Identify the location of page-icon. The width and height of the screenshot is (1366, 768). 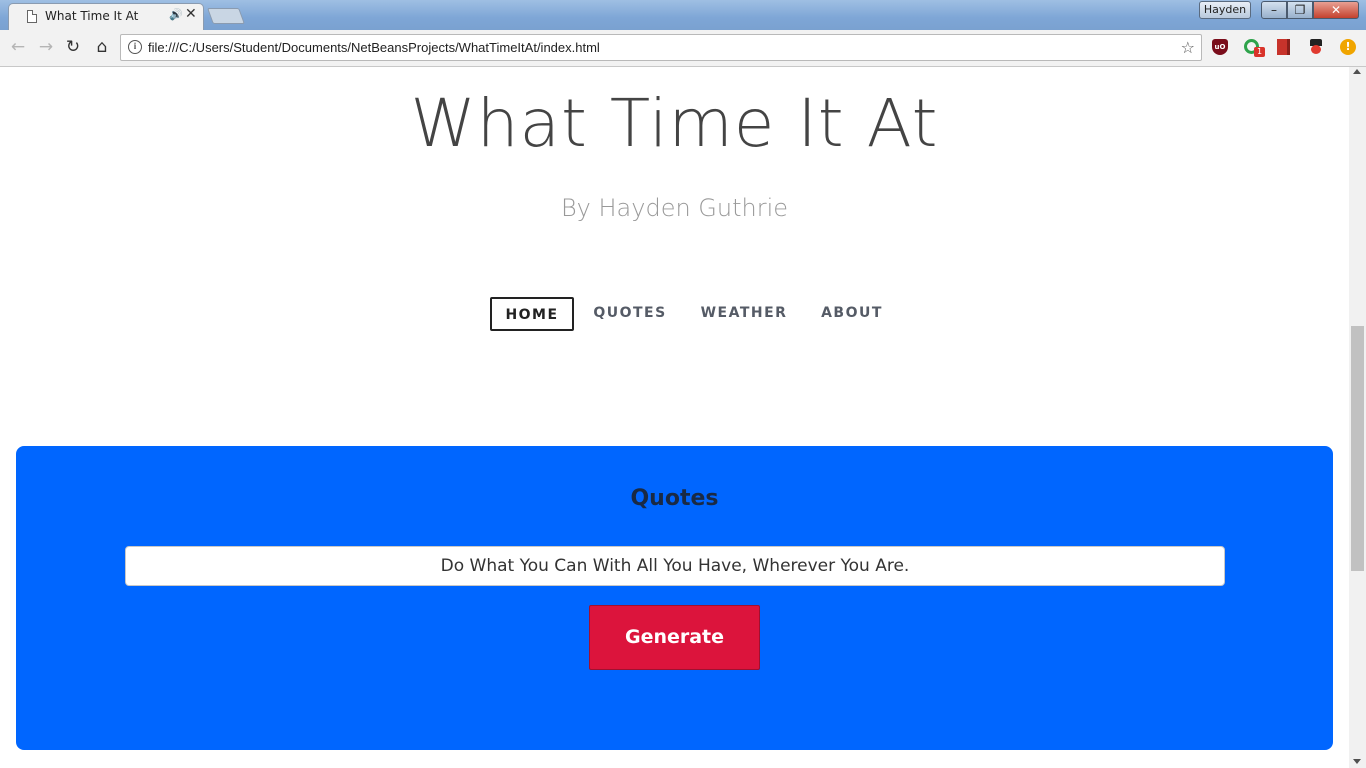
(32, 16).